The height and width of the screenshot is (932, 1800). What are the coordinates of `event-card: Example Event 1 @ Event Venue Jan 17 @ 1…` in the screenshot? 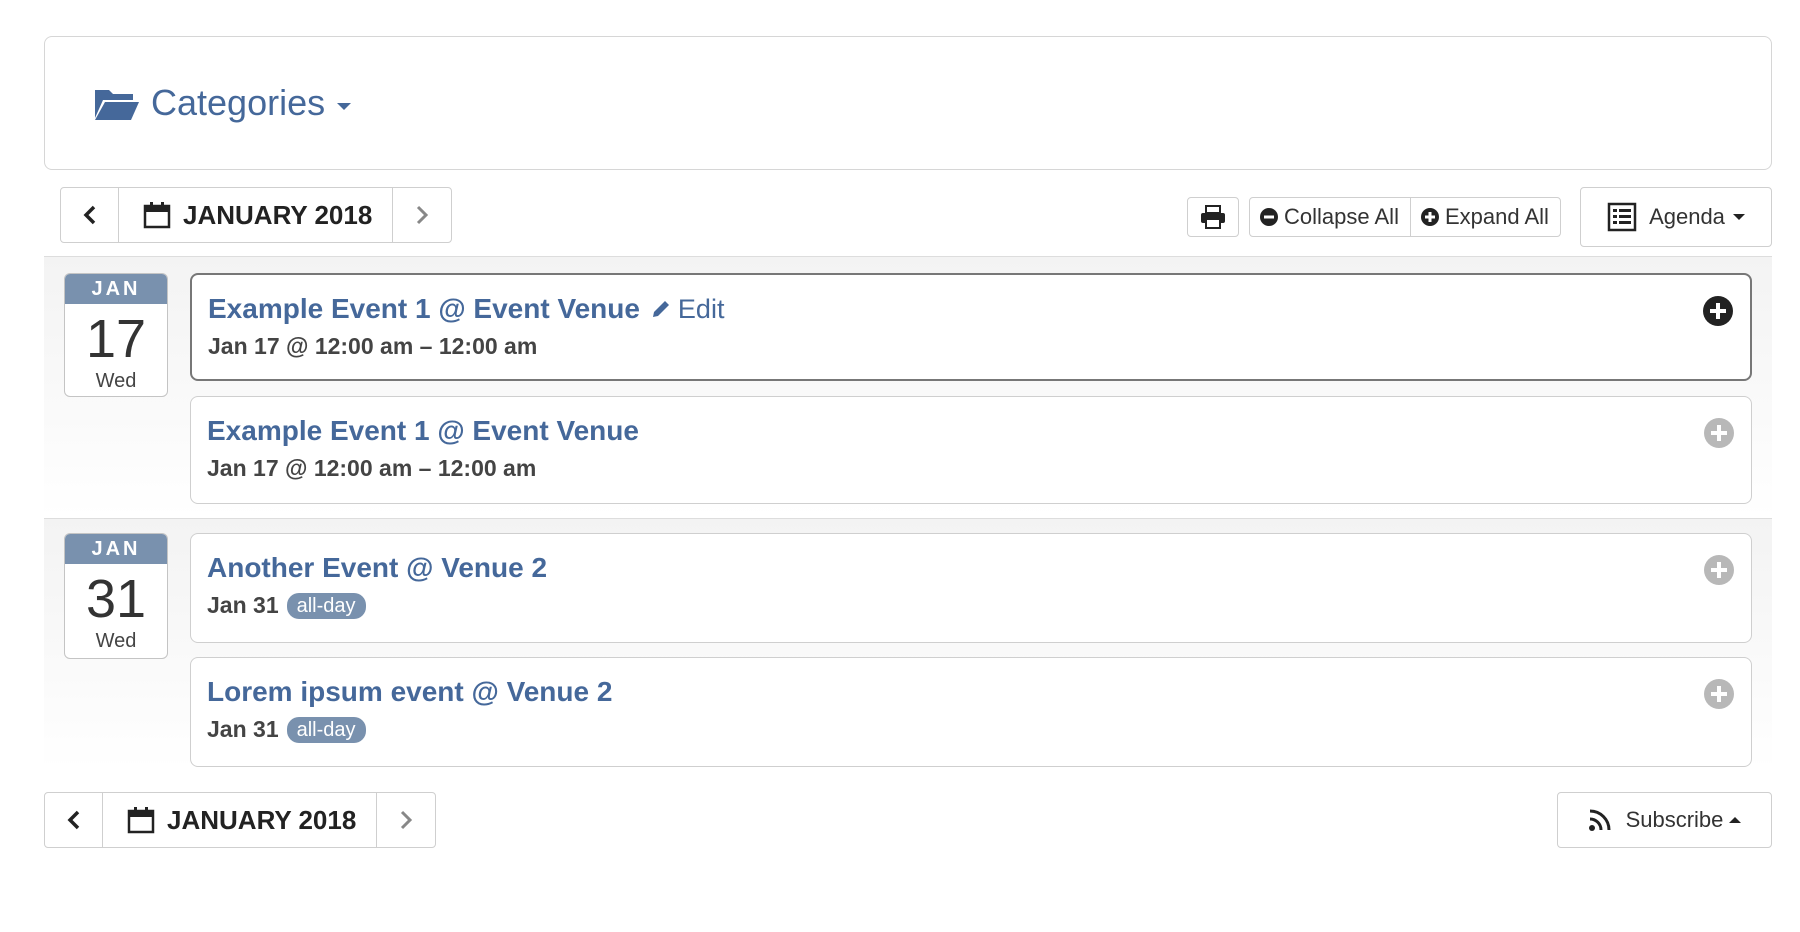 It's located at (971, 450).